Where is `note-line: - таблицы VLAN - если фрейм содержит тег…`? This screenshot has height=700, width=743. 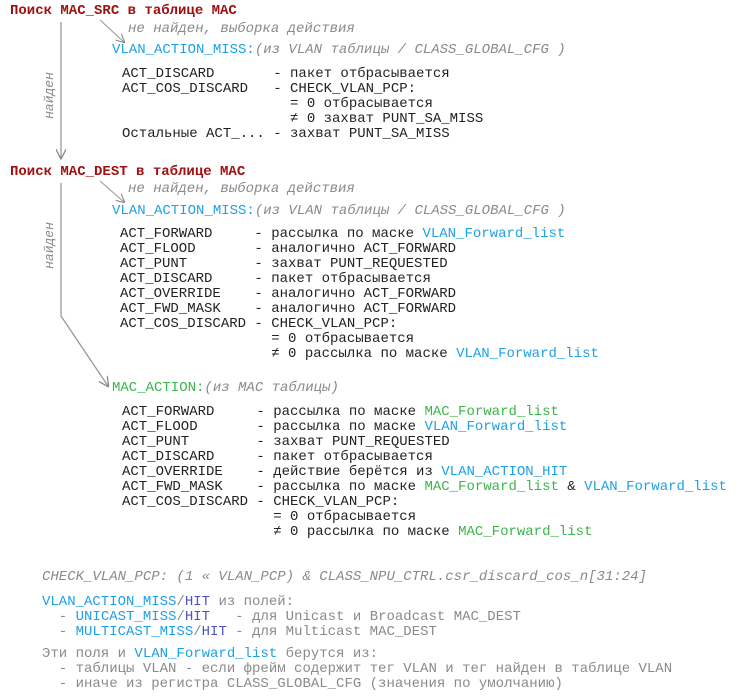
note-line: - таблицы VLAN - если фрейм содержит тег… is located at coordinates (357, 669).